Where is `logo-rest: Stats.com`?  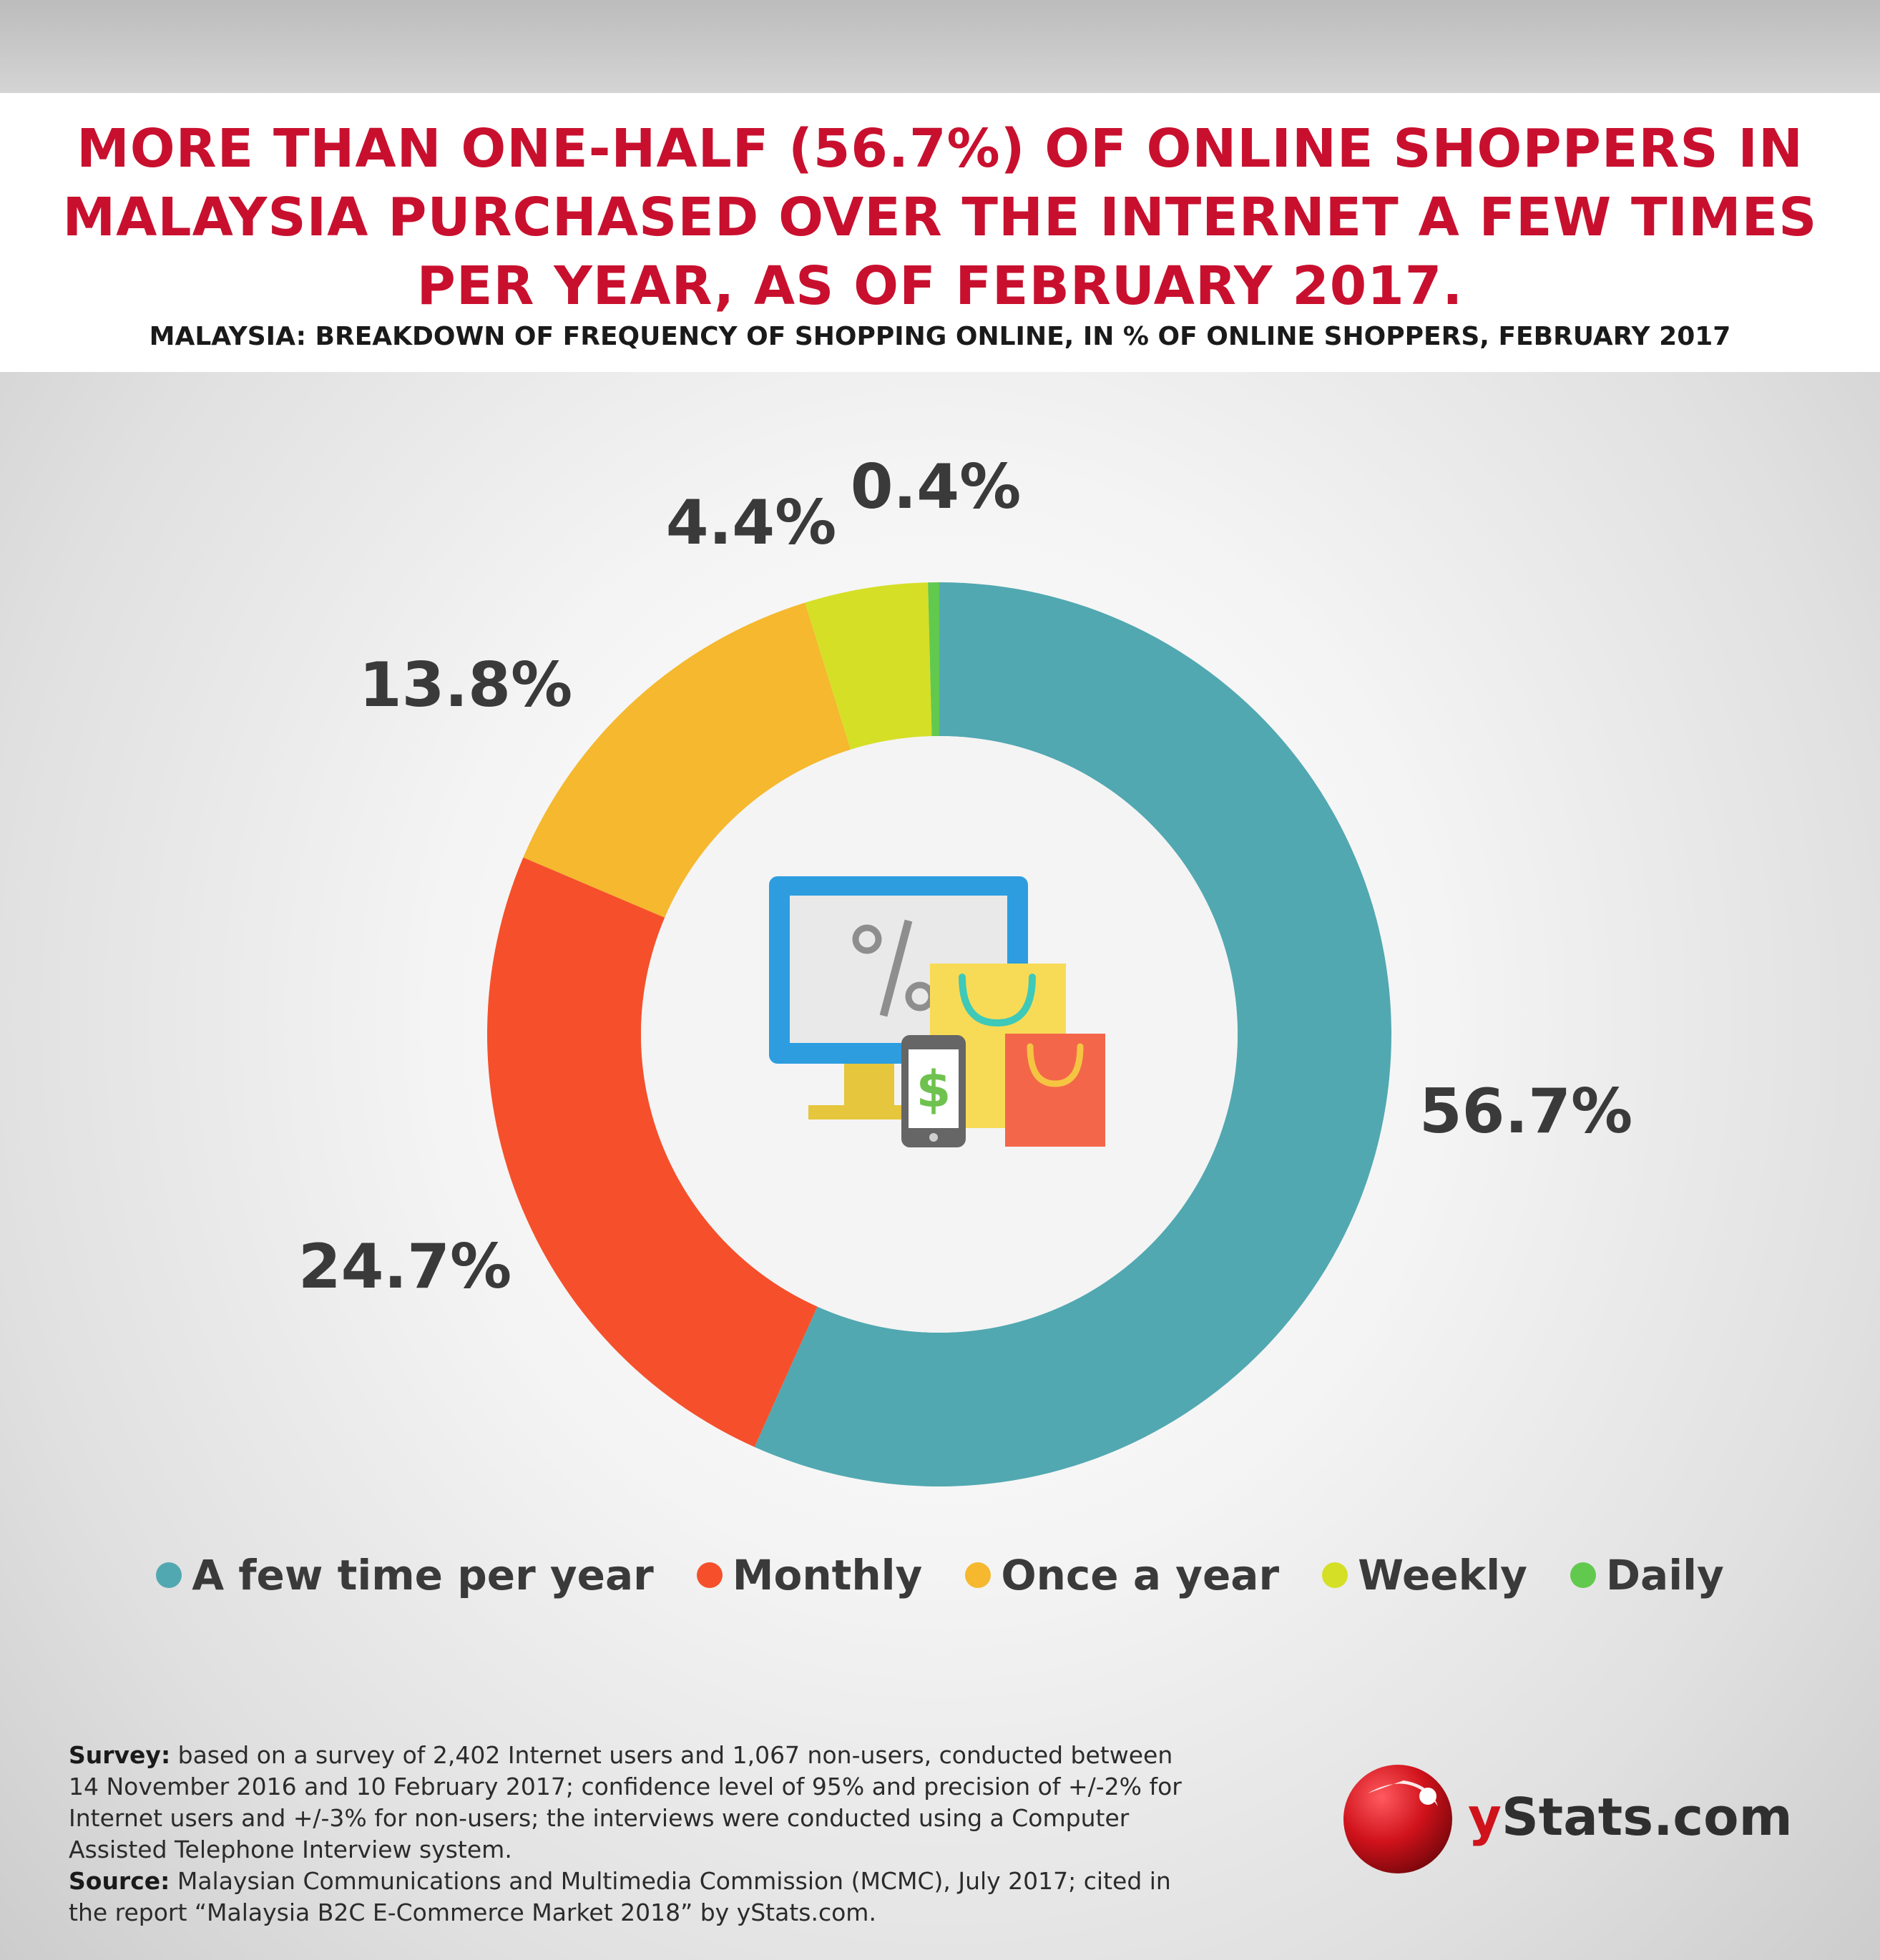
logo-rest: Stats.com is located at coordinates (1647, 1817).